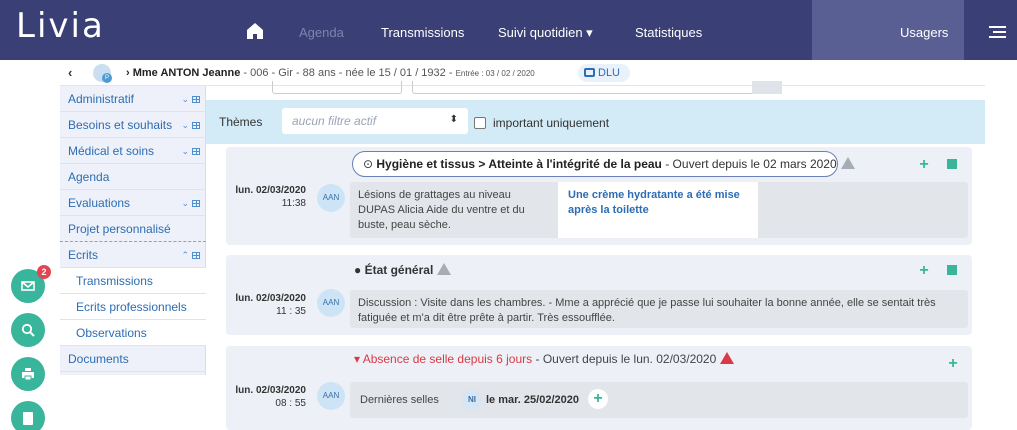 The height and width of the screenshot is (430, 1017). Describe the element at coordinates (337, 87) in the screenshot. I see `date-input` at that location.